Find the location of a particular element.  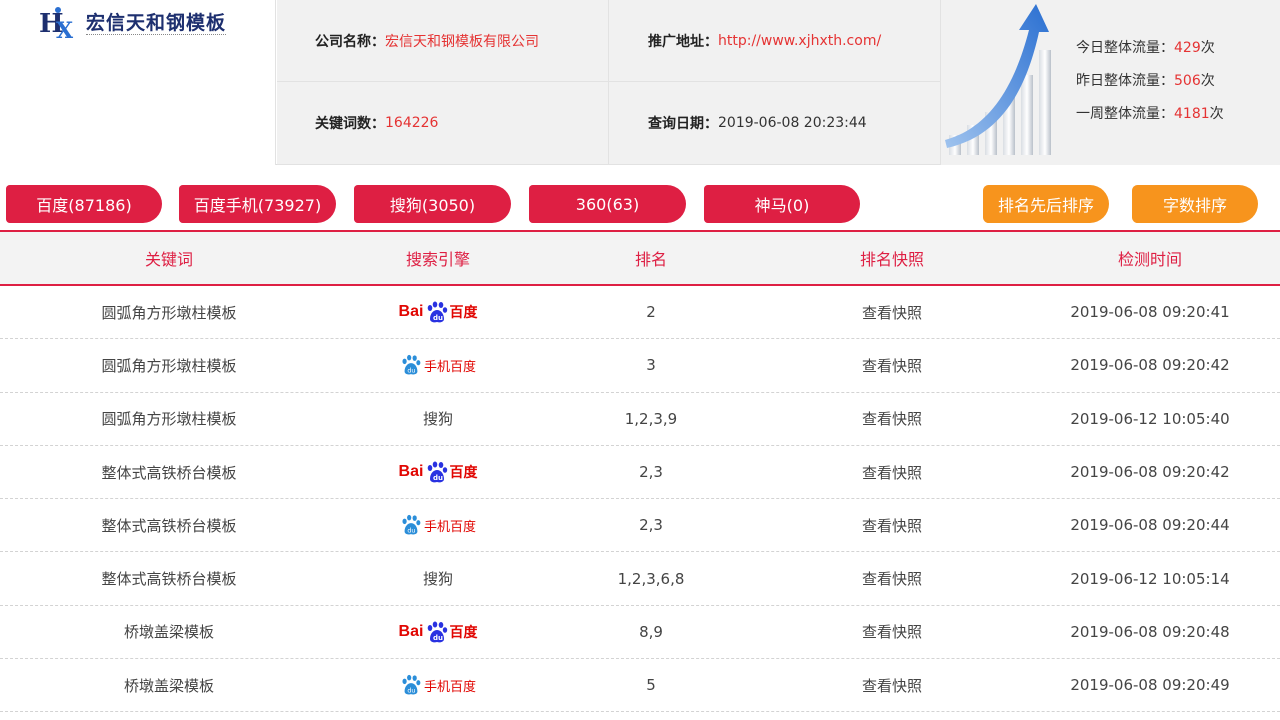

row-keyword: 桥墩盖梁模板 is located at coordinates (168, 685).